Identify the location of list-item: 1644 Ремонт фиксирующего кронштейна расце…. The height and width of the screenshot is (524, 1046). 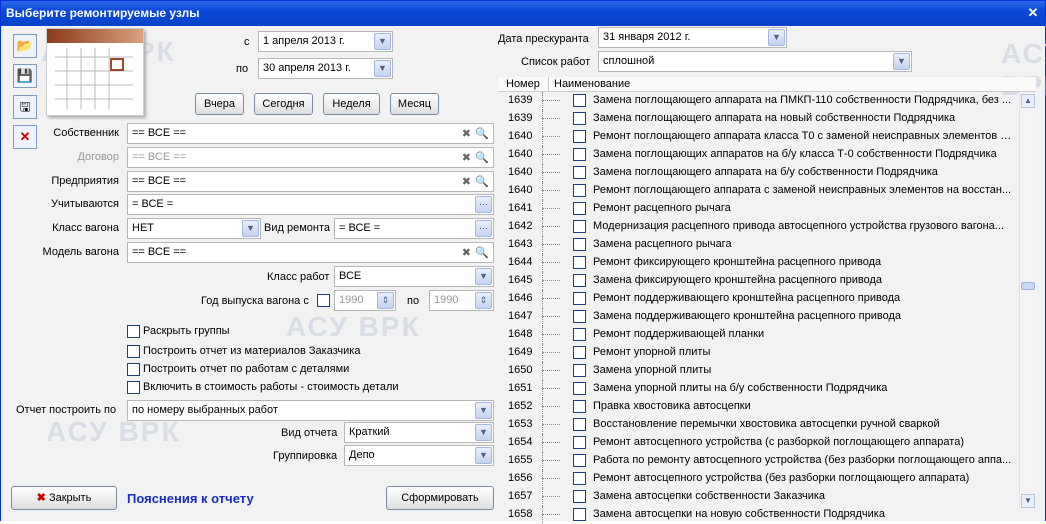
(758, 263).